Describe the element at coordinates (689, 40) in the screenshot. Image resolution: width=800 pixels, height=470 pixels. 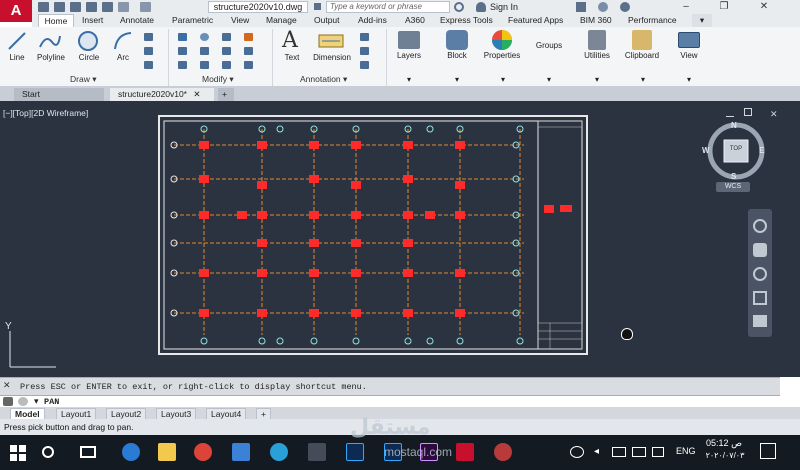
I see `view-icon` at that location.